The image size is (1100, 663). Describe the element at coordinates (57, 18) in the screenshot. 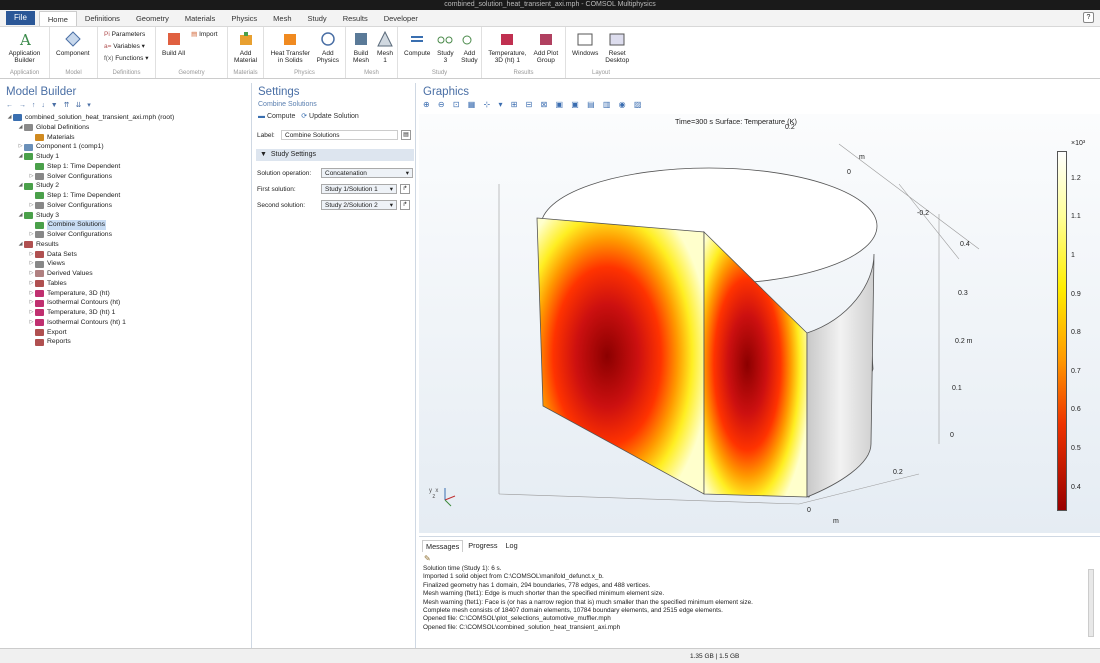

I see `tab-home: Home` at that location.